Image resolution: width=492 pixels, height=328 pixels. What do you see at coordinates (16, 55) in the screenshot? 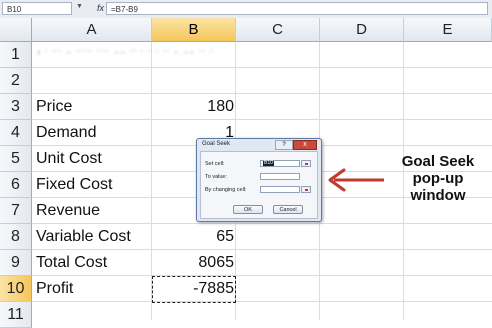
I see `row-header-1: 1` at bounding box center [16, 55].